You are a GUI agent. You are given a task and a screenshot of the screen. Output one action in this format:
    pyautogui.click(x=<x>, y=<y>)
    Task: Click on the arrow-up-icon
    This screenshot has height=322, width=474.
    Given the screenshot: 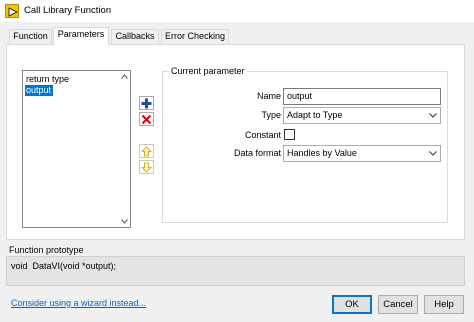 What is the action you would take?
    pyautogui.click(x=146, y=150)
    